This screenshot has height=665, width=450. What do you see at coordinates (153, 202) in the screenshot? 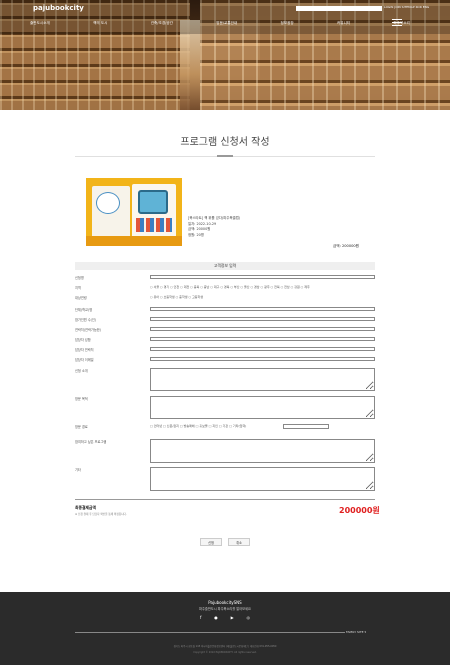
I see `tv-illustration` at bounding box center [153, 202].